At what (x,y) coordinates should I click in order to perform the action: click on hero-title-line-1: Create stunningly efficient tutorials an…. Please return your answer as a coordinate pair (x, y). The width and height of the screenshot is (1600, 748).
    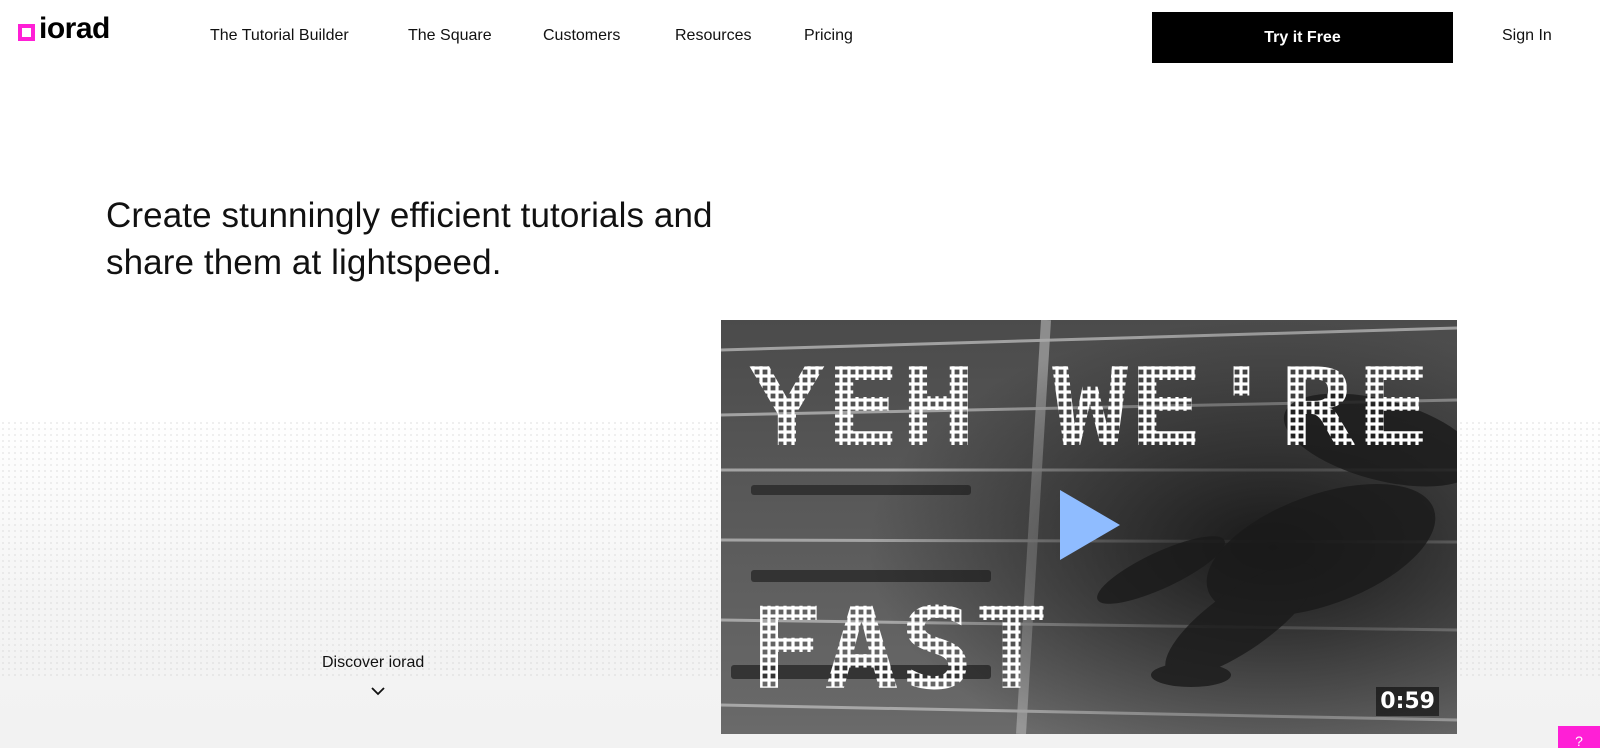
    Looking at the image, I should click on (409, 215).